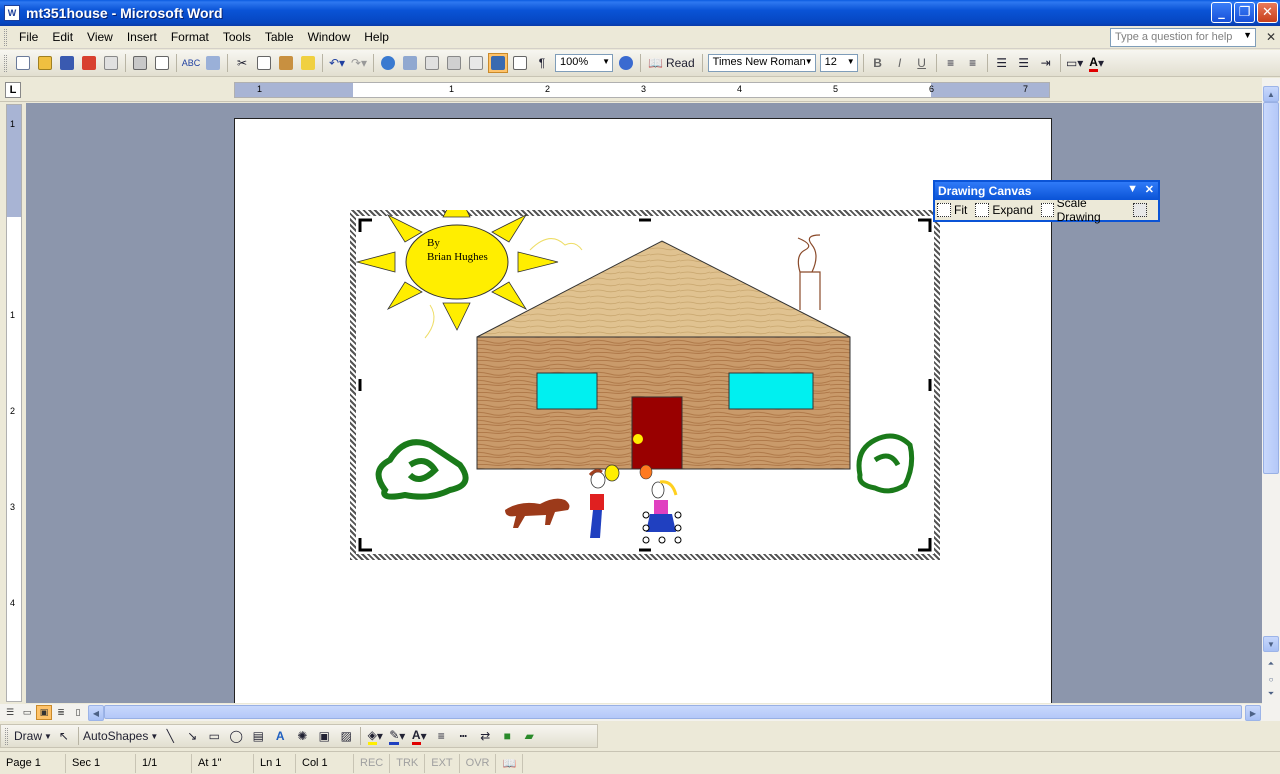  I want to click on font-color-icon: A ▾, so click(1097, 63).